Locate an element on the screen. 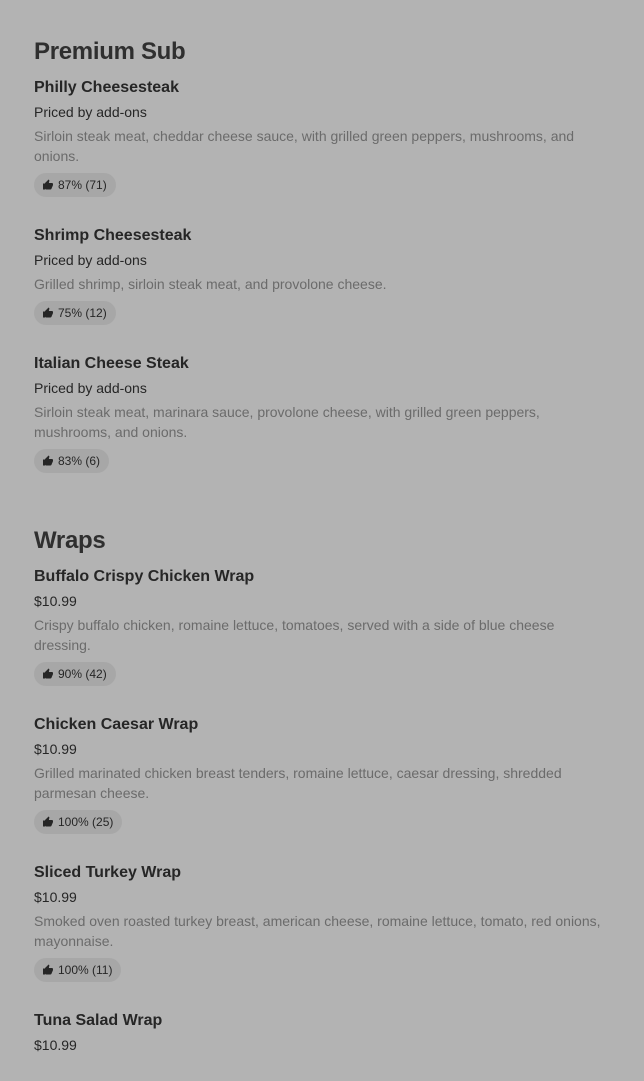  rating-text: 75% (12) is located at coordinates (82, 313).